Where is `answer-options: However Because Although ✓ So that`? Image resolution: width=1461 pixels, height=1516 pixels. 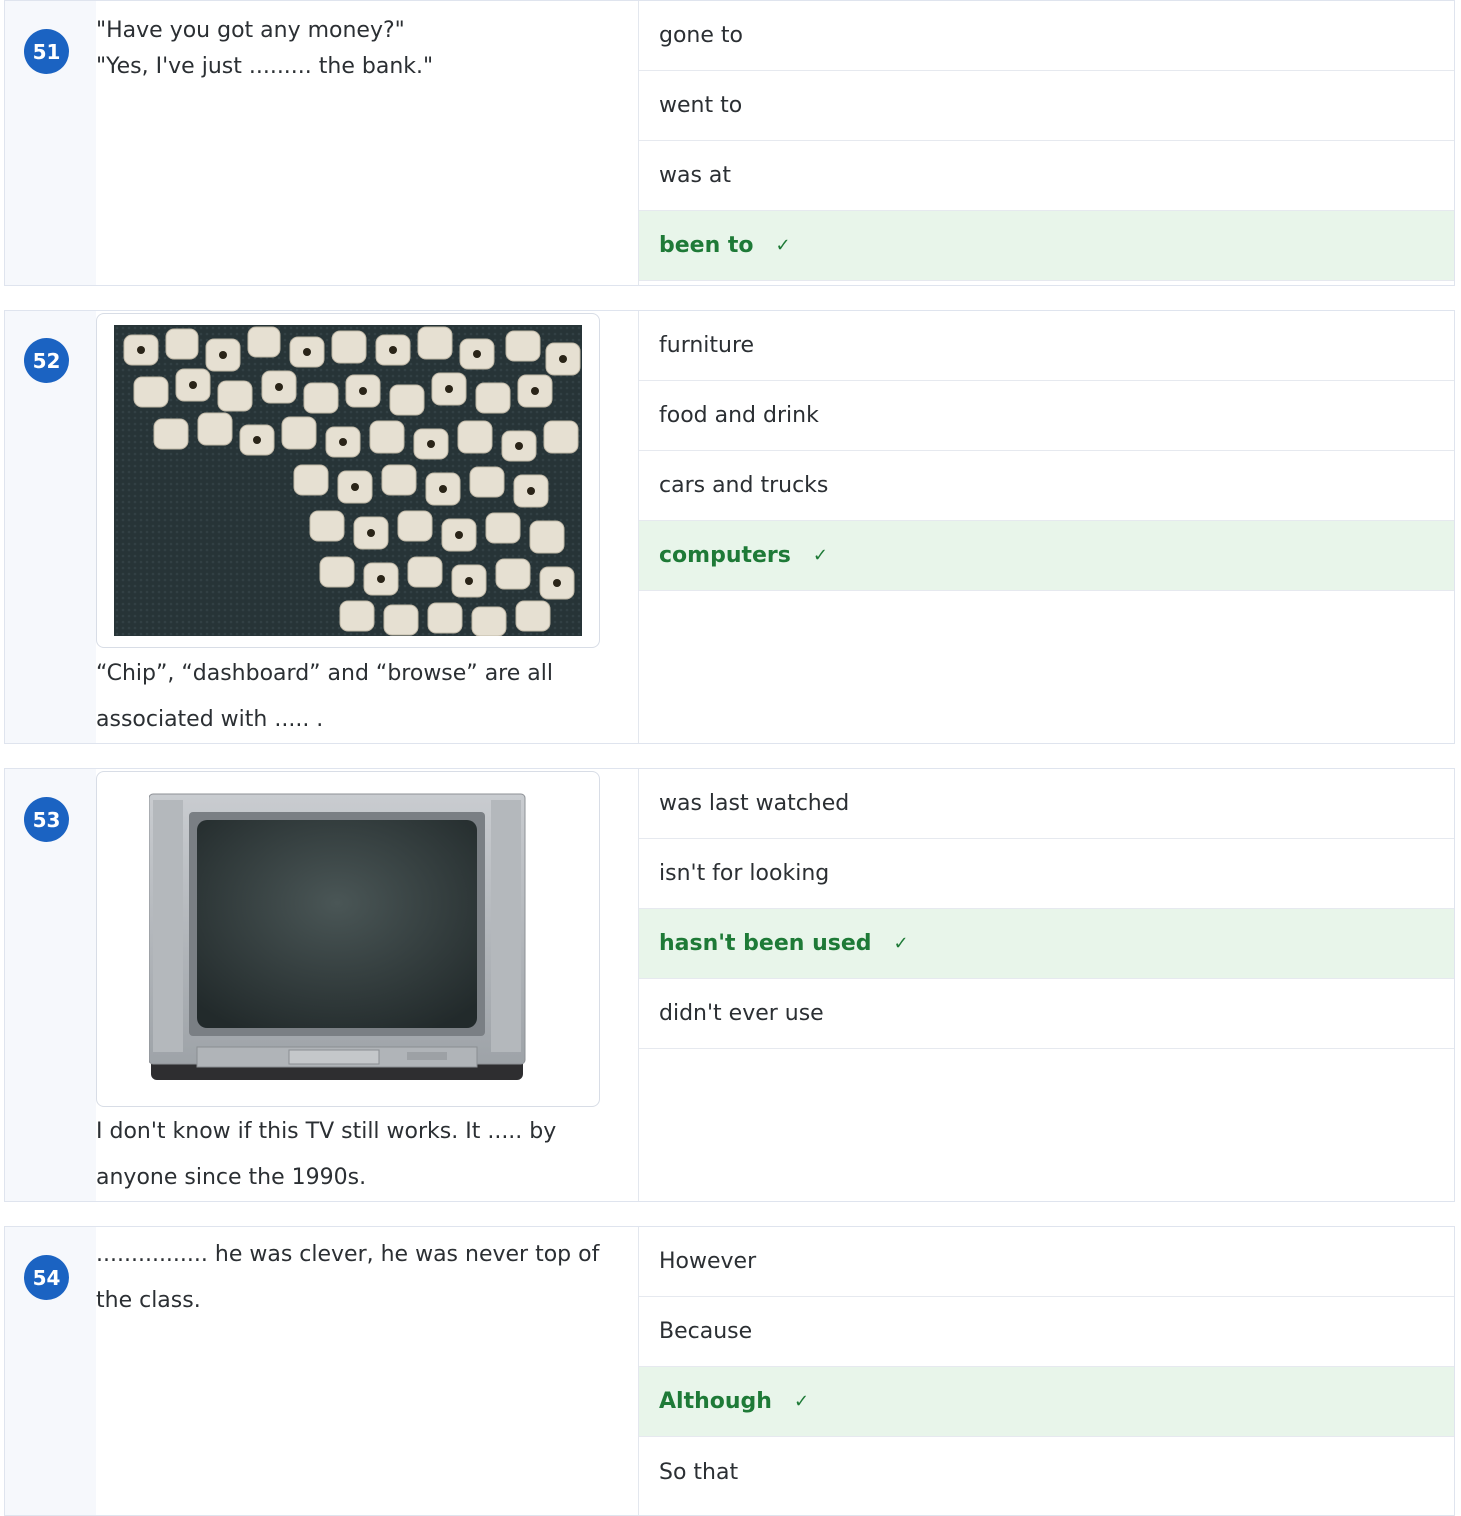 answer-options: However Because Although ✓ So that is located at coordinates (1046, 1371).